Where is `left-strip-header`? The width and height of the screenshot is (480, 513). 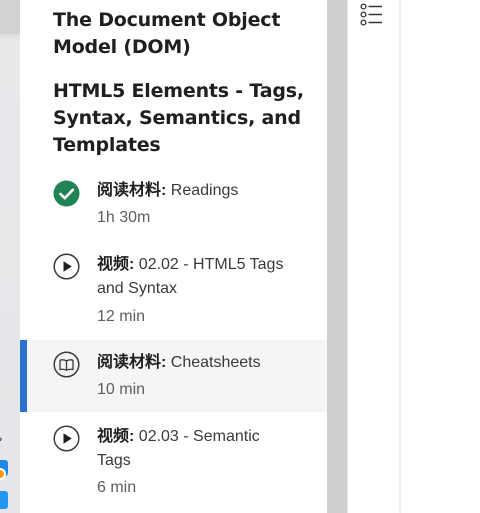 left-strip-header is located at coordinates (10, 17).